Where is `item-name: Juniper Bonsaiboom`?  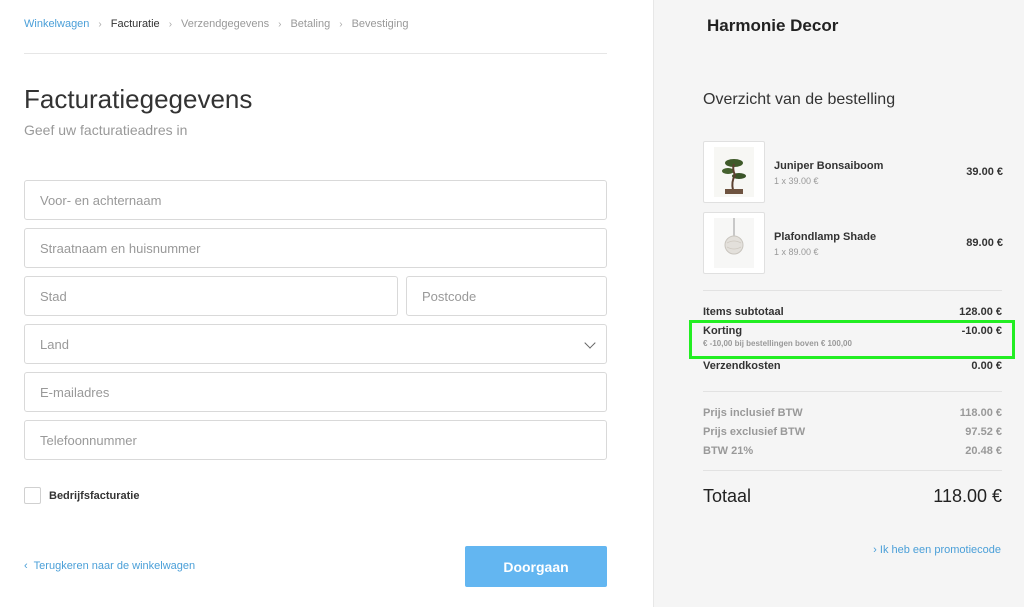 item-name: Juniper Bonsaiboom is located at coordinates (829, 166).